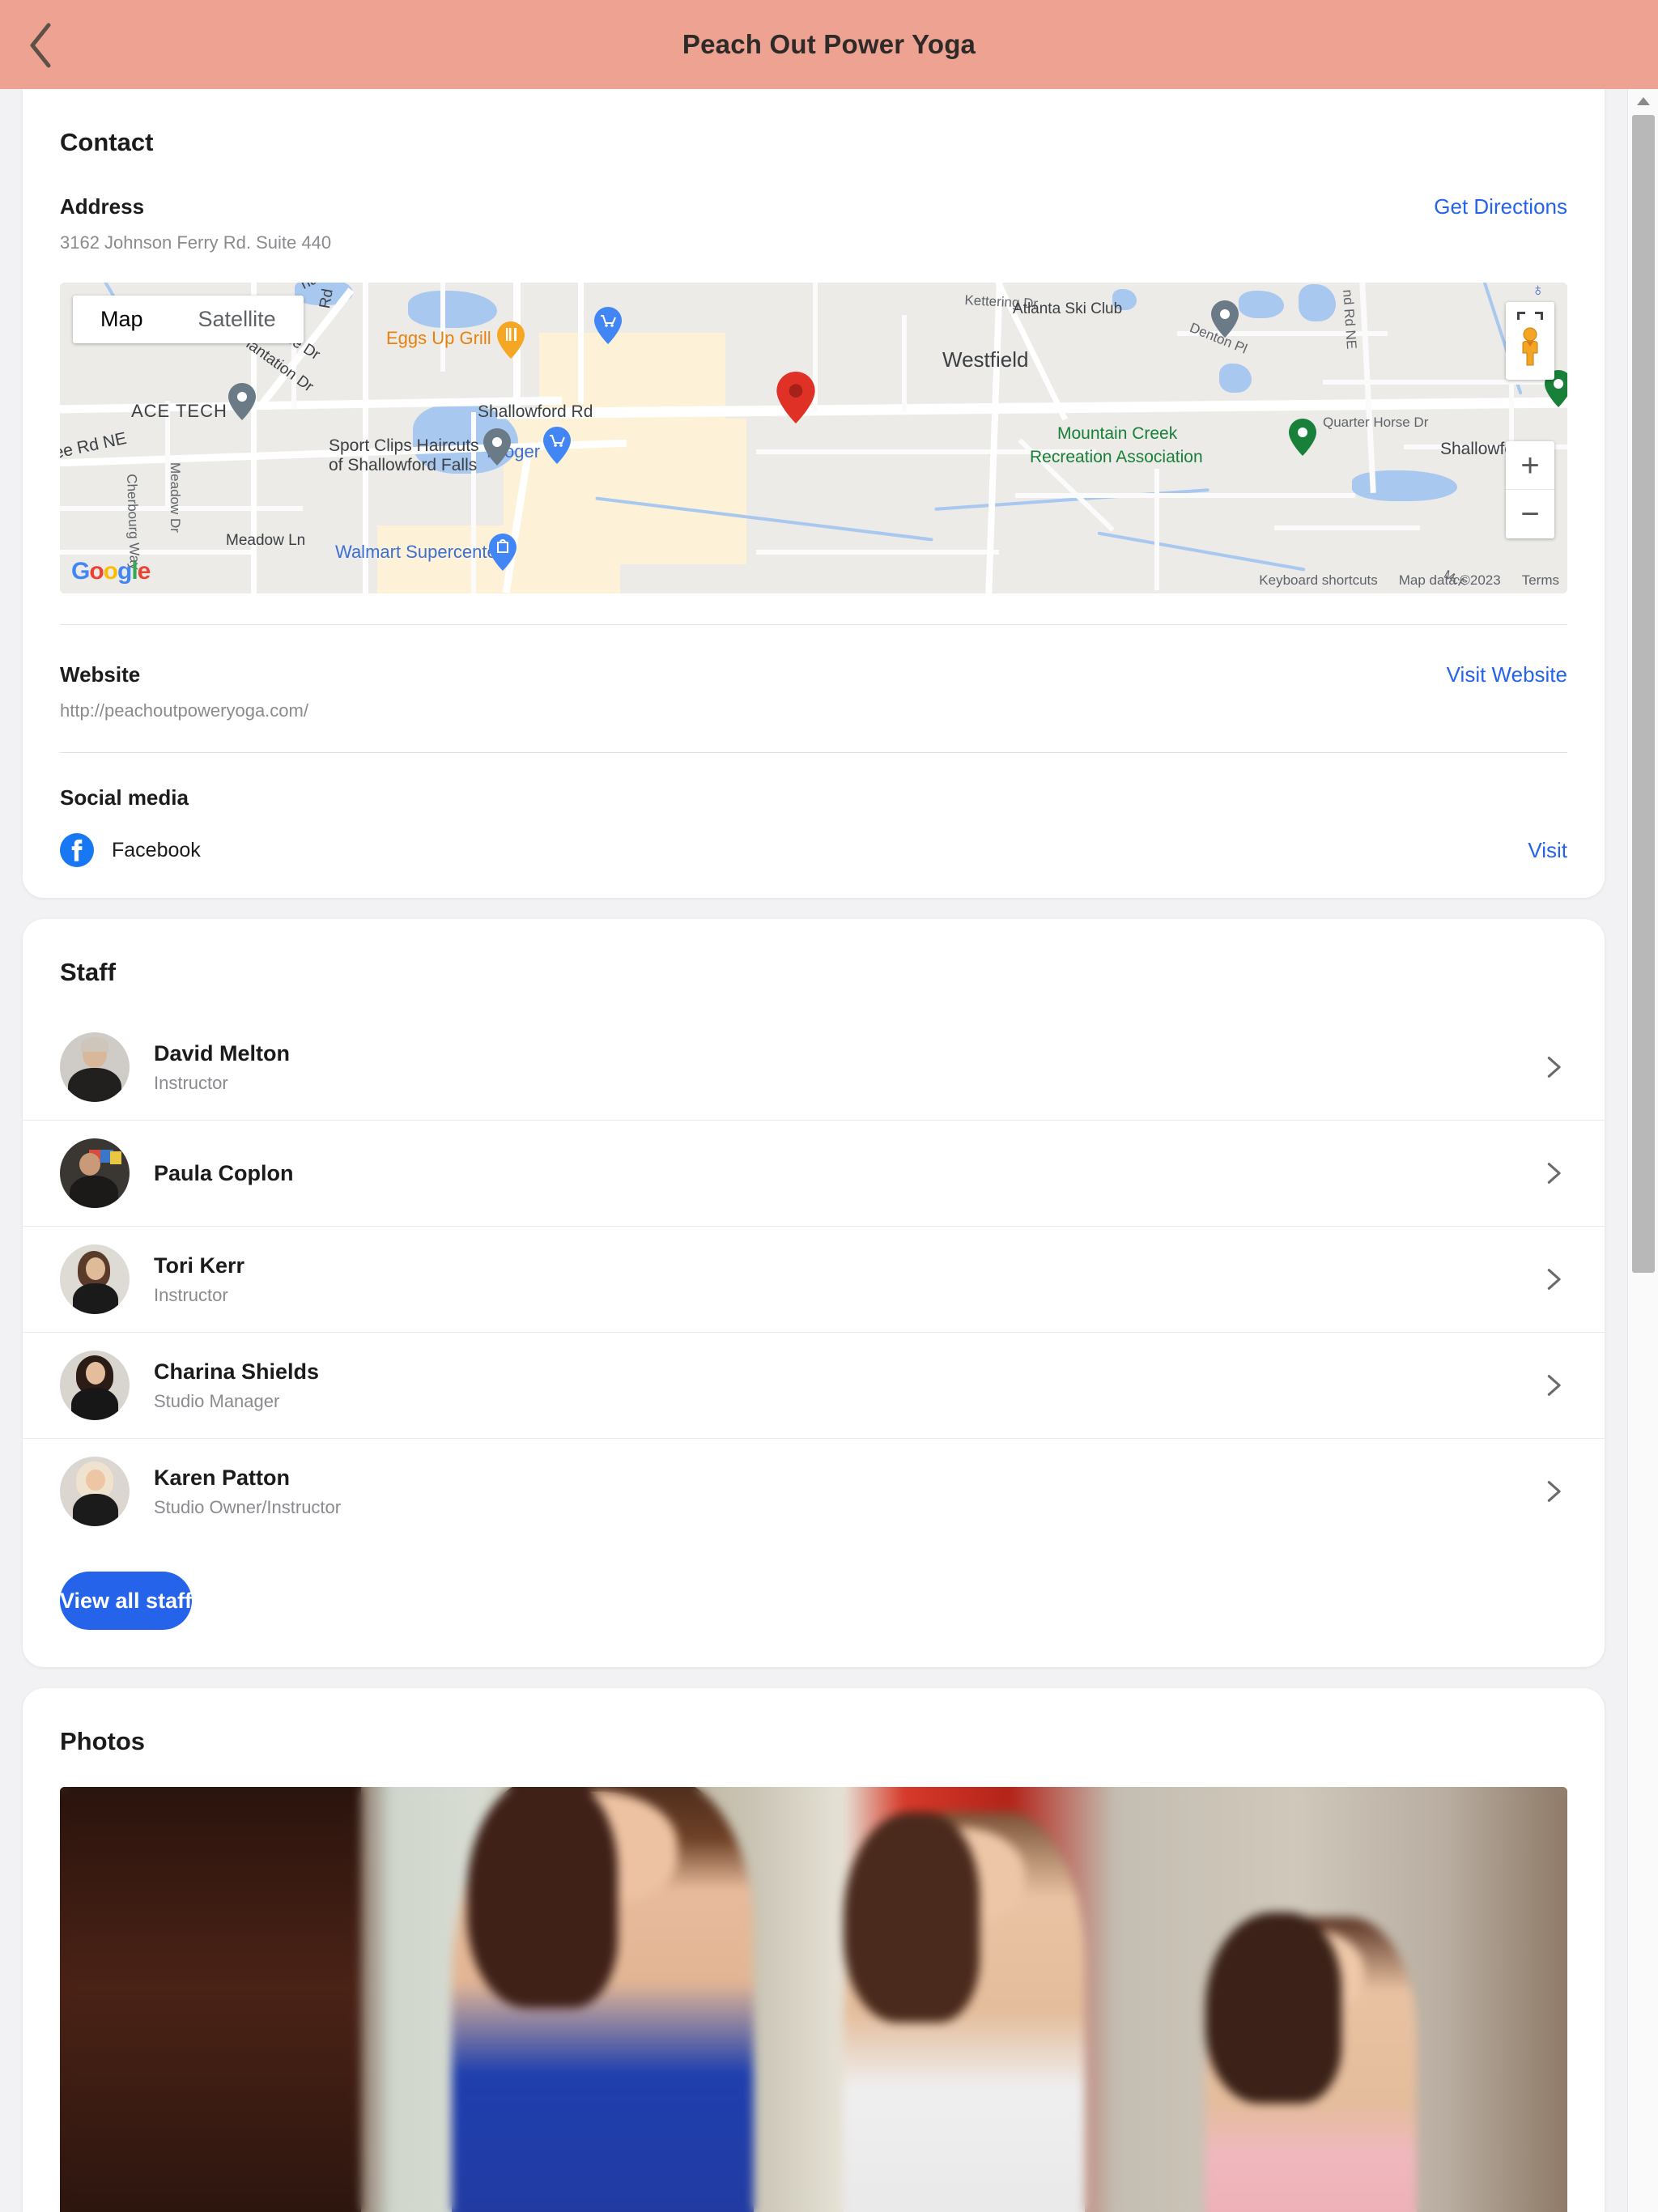  What do you see at coordinates (184, 711) in the screenshot?
I see `website-value: http://peachoutpoweryoga.com/` at bounding box center [184, 711].